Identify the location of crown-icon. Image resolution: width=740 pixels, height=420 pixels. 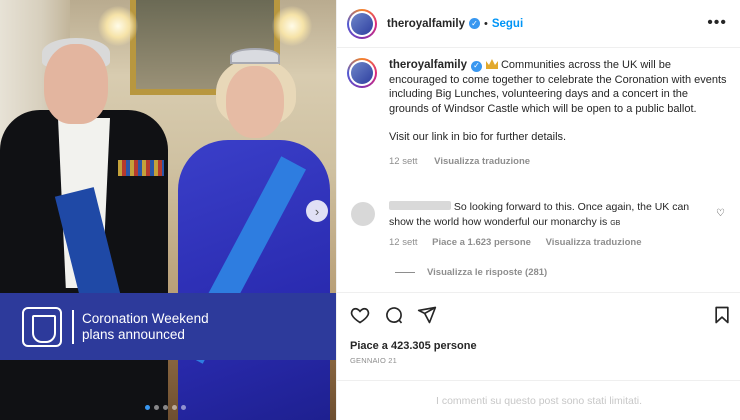
(491, 64).